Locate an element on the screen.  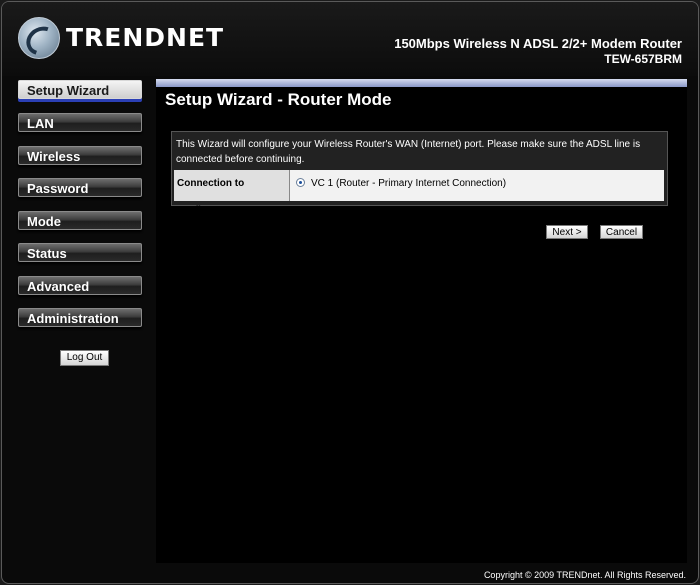
main-top-bar is located at coordinates (421, 83).